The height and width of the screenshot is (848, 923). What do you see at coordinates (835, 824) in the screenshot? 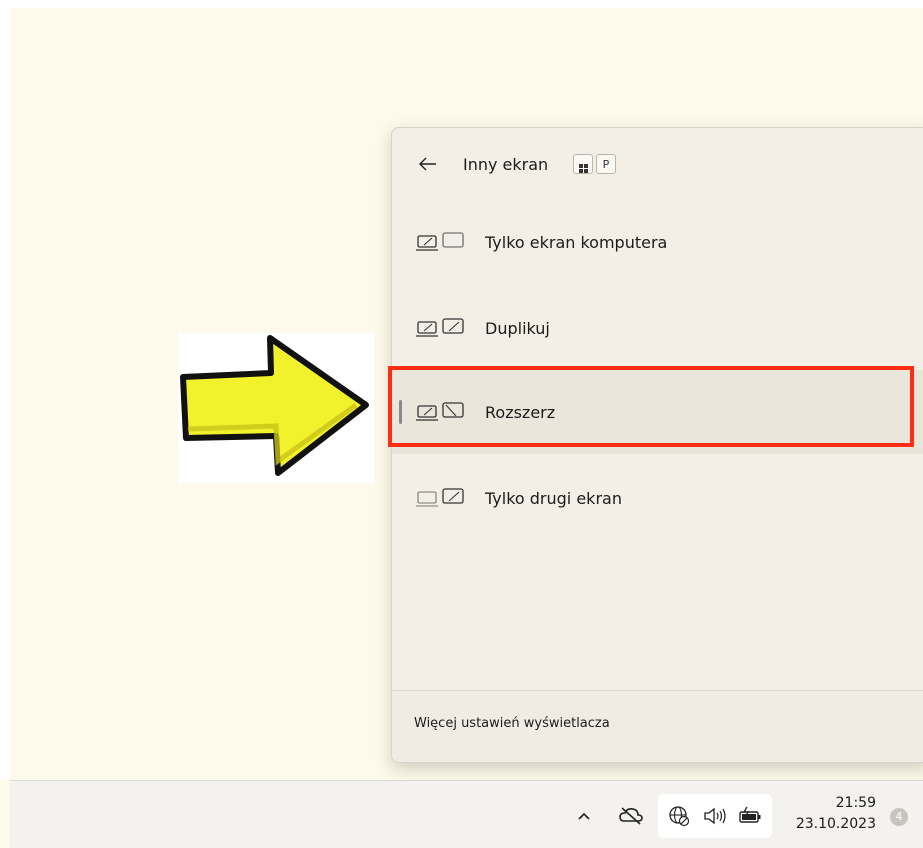
I see `clock-date: 23.10.2023` at bounding box center [835, 824].